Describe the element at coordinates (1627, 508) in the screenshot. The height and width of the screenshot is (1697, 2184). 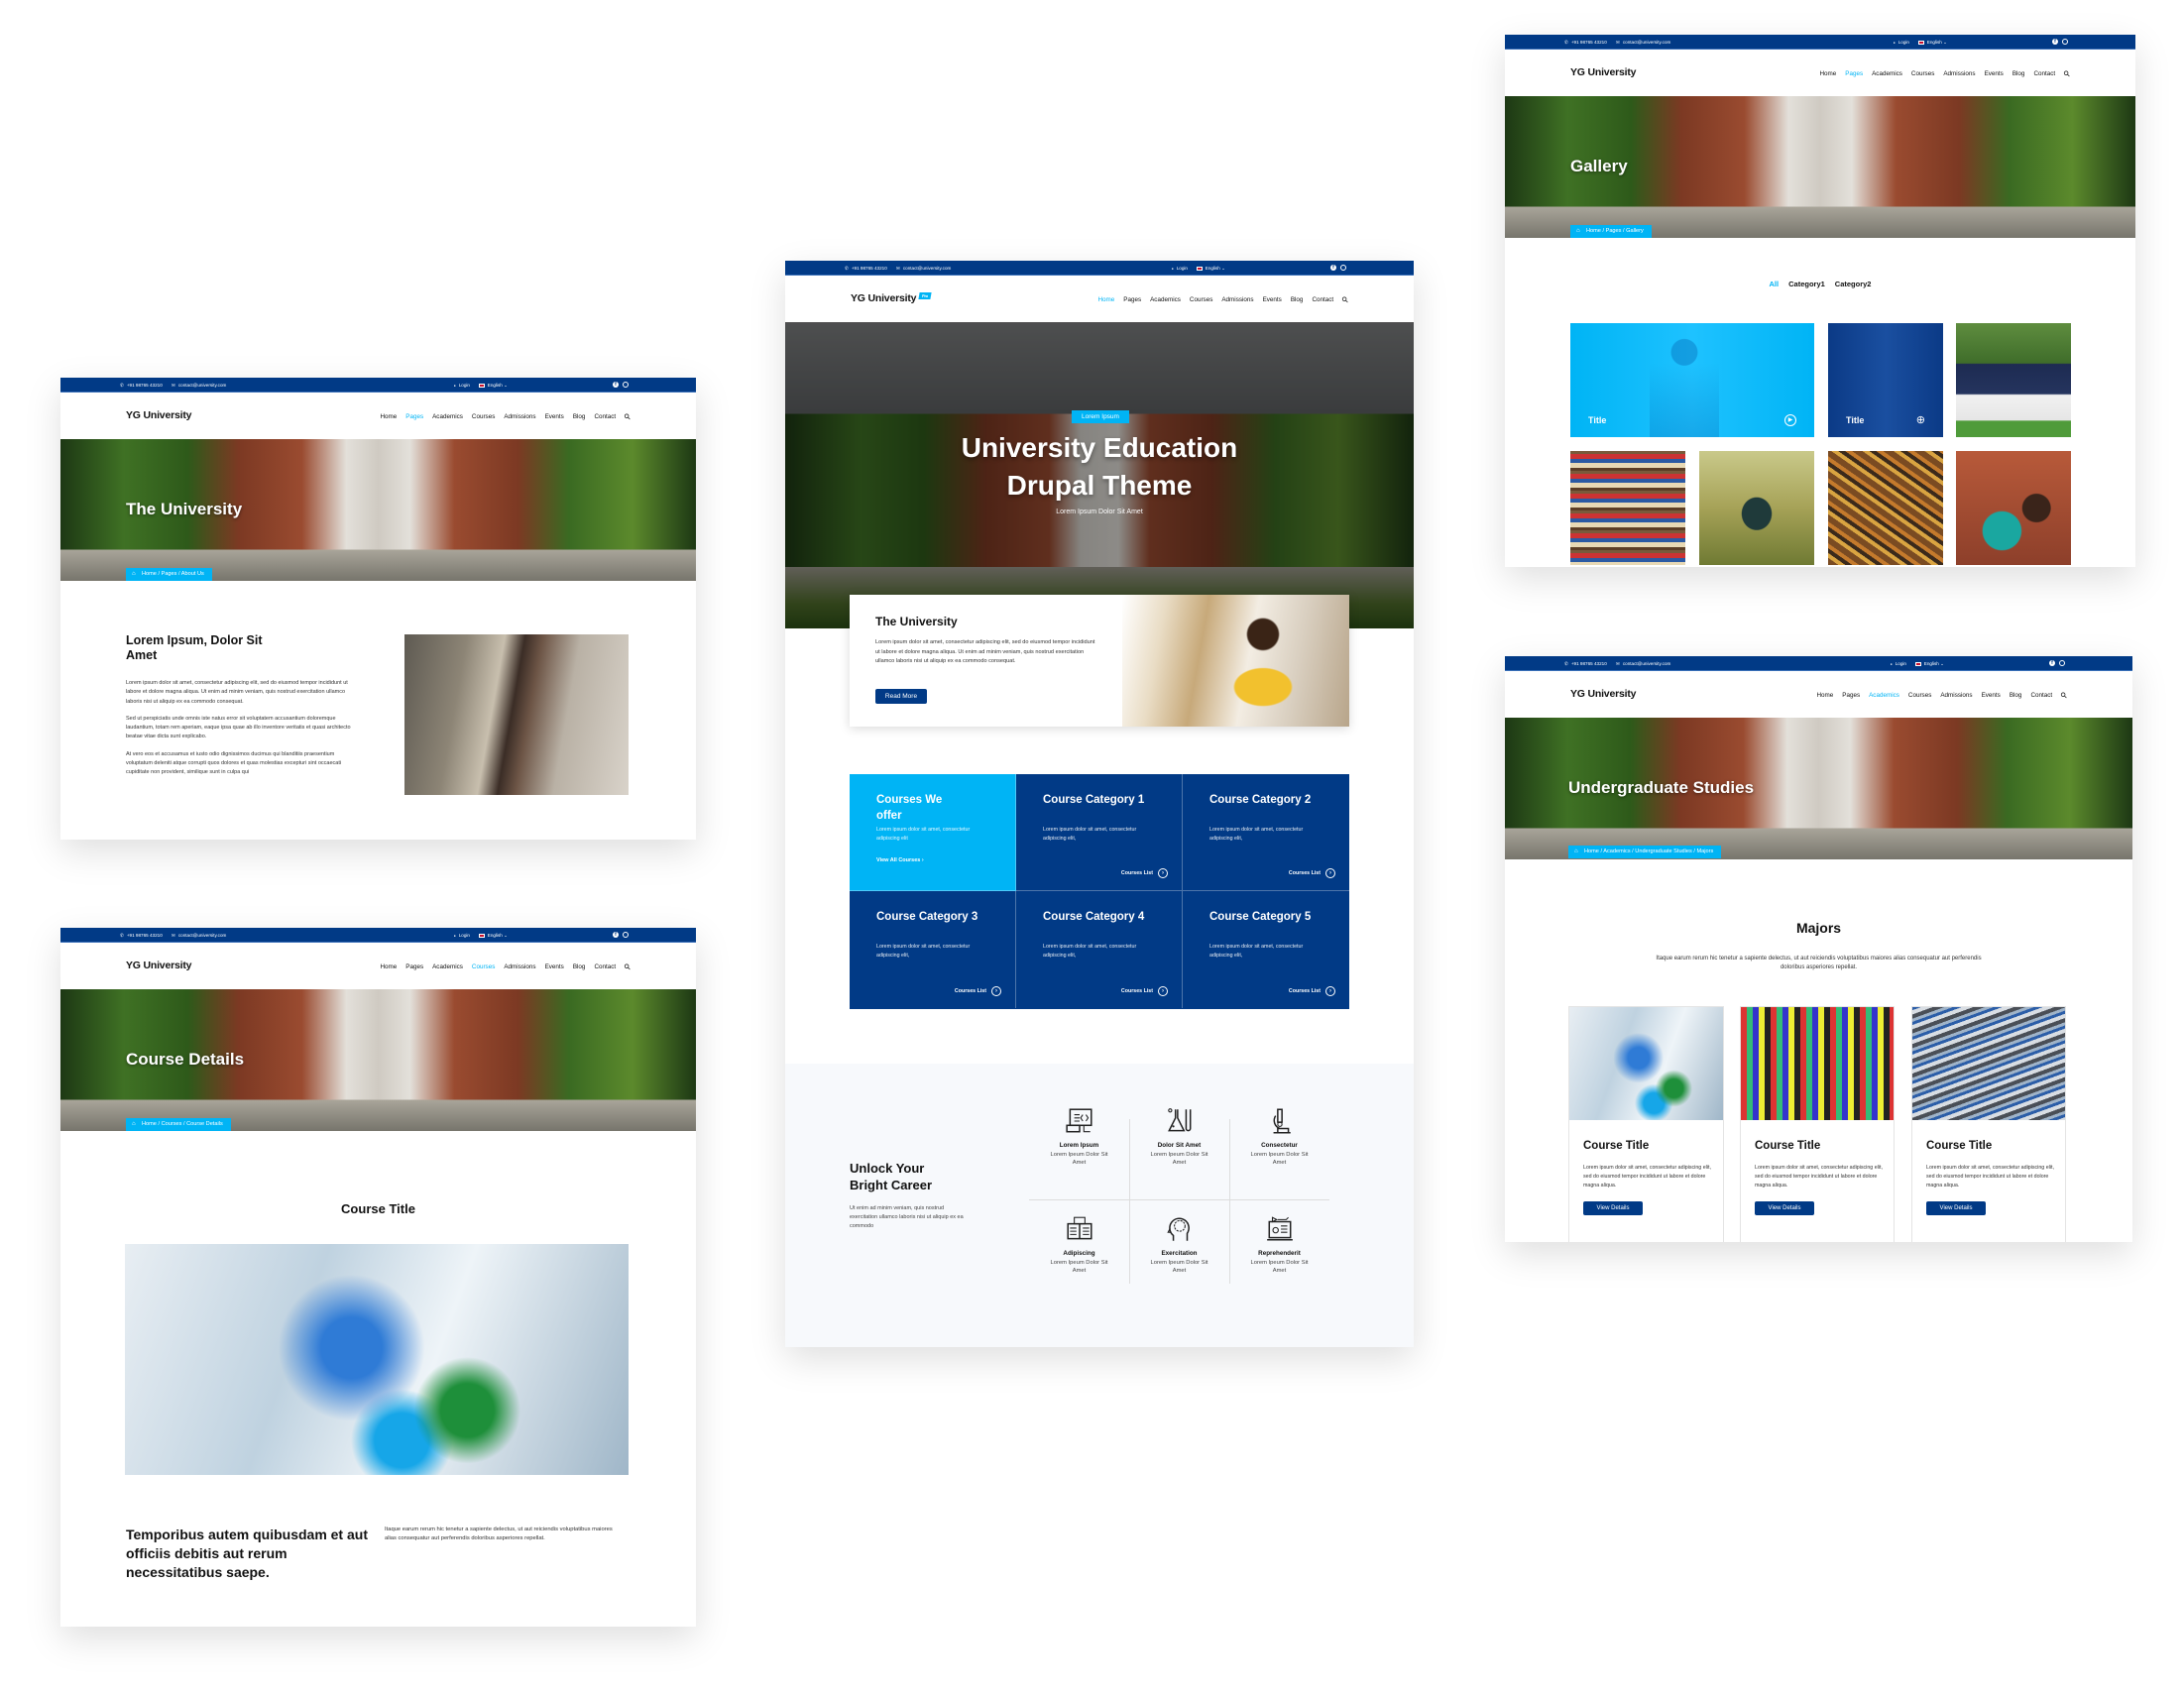
I see `gallery-photo-library` at that location.